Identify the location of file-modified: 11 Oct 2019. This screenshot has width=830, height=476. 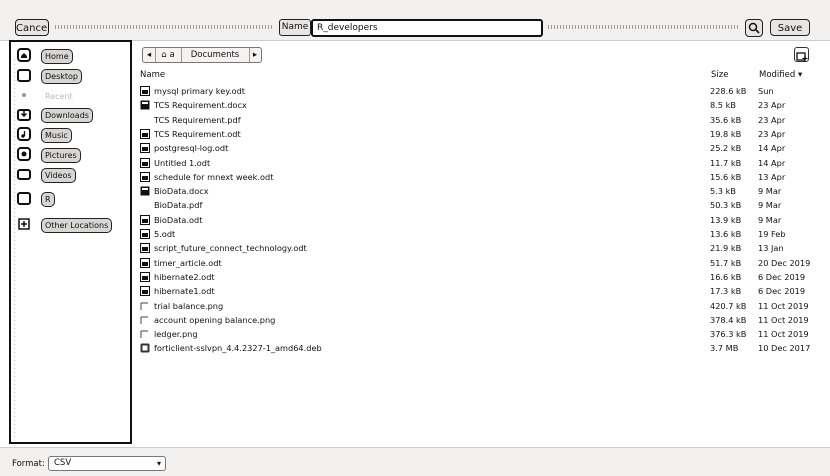
(783, 334).